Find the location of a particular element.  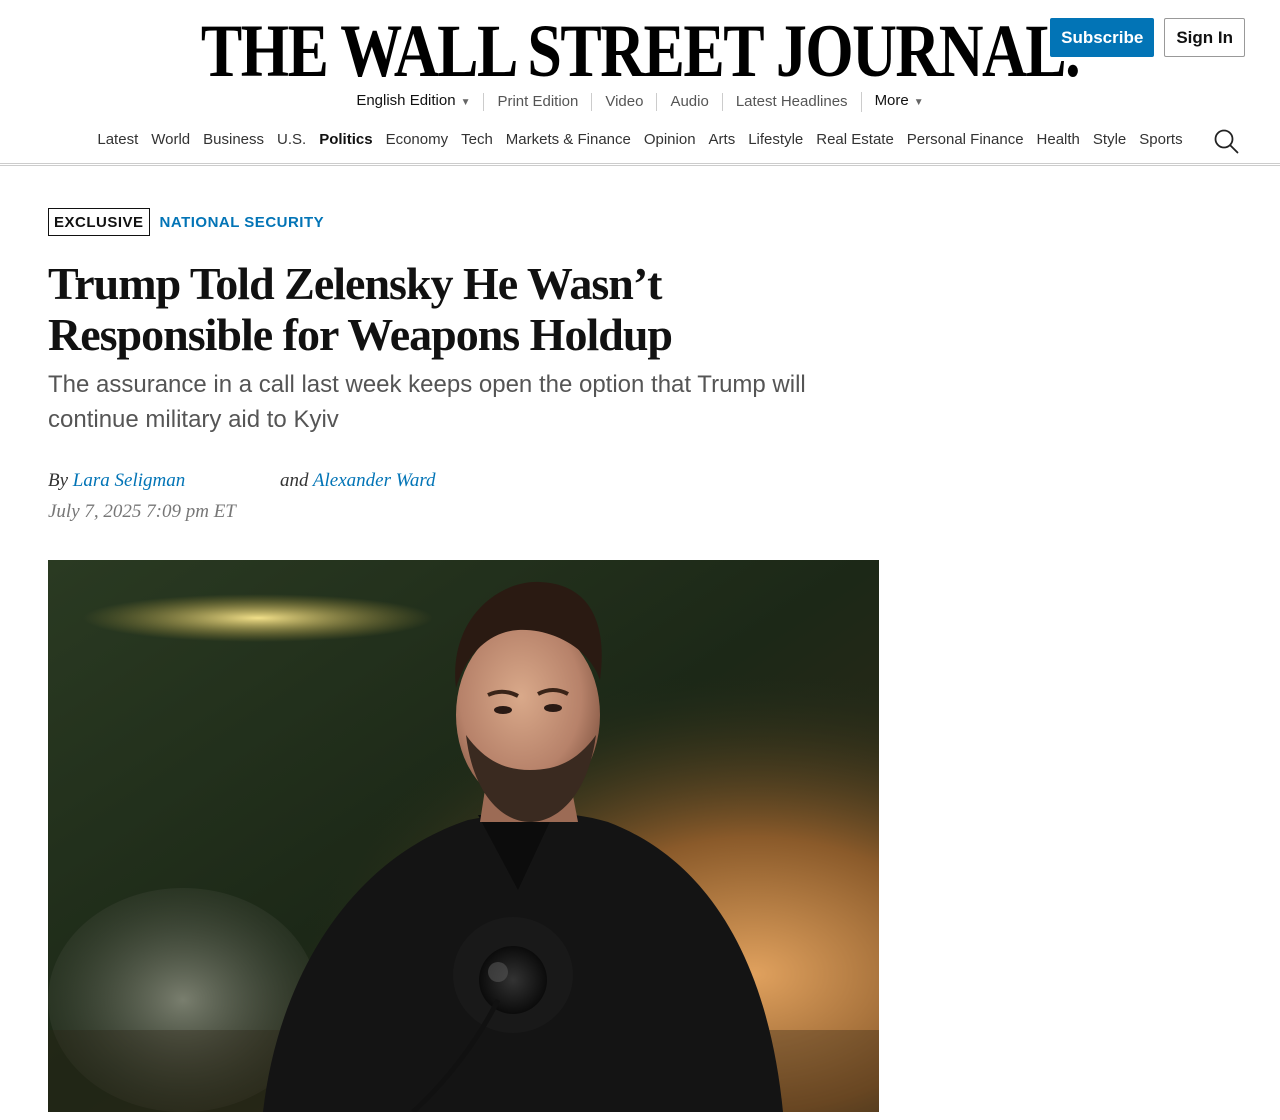

more-label: More is located at coordinates (891, 100).